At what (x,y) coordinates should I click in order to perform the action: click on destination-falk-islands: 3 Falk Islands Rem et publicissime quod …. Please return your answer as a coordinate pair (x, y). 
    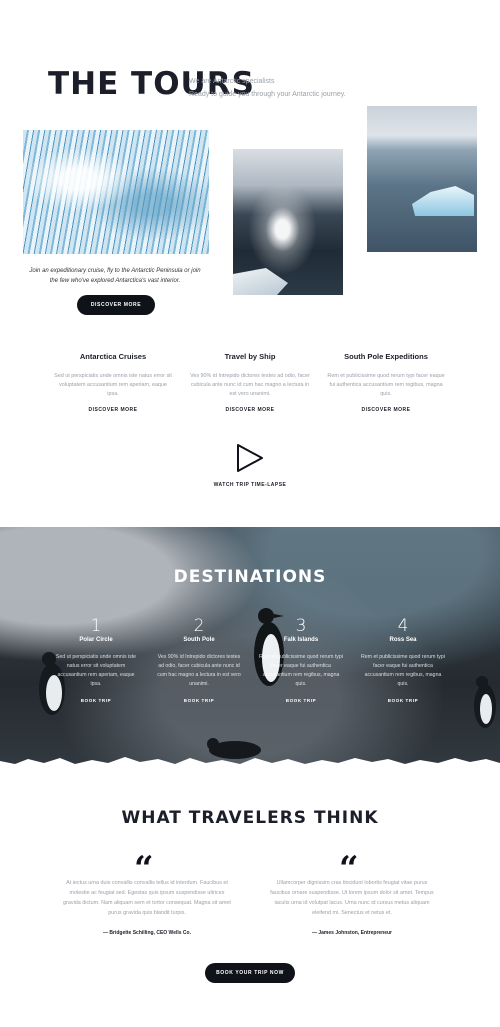
    Looking at the image, I should click on (301, 659).